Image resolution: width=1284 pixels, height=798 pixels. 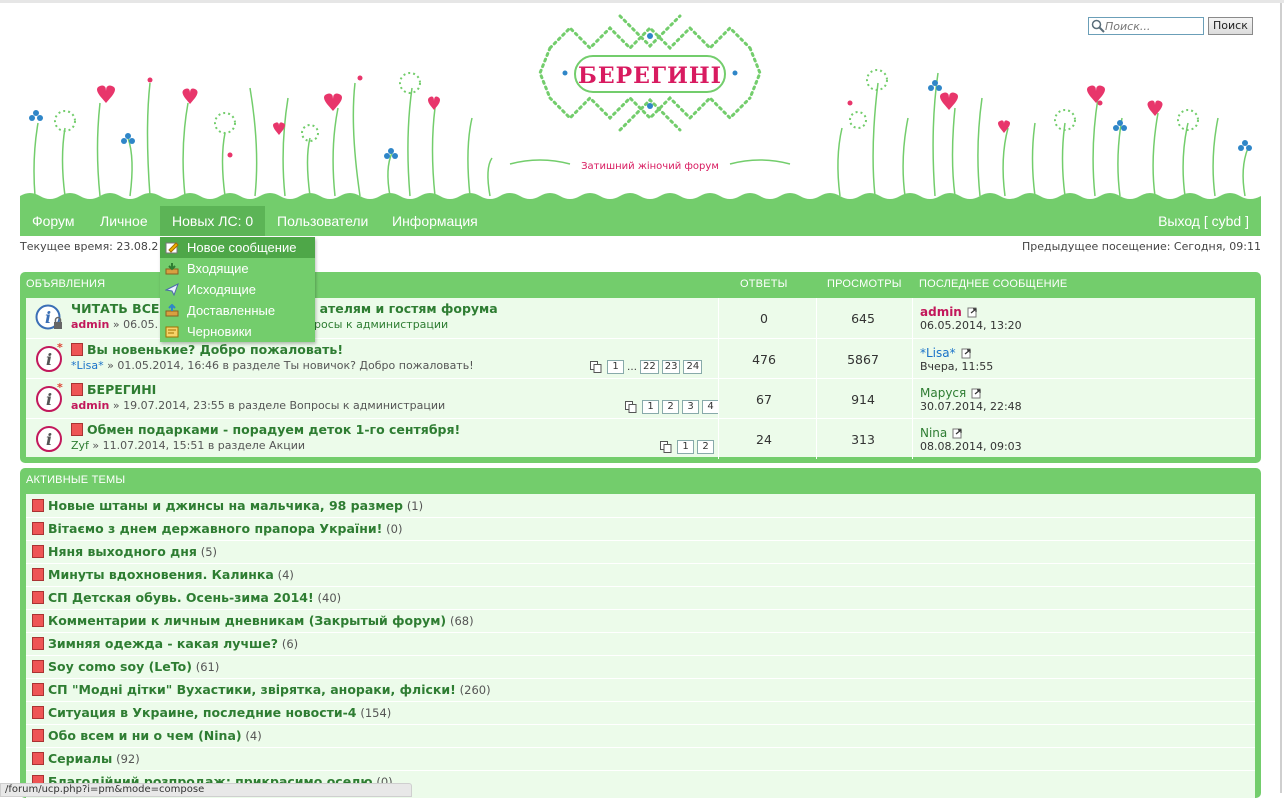 What do you see at coordinates (933, 433) in the screenshot?
I see `last-post-user: Nina` at bounding box center [933, 433].